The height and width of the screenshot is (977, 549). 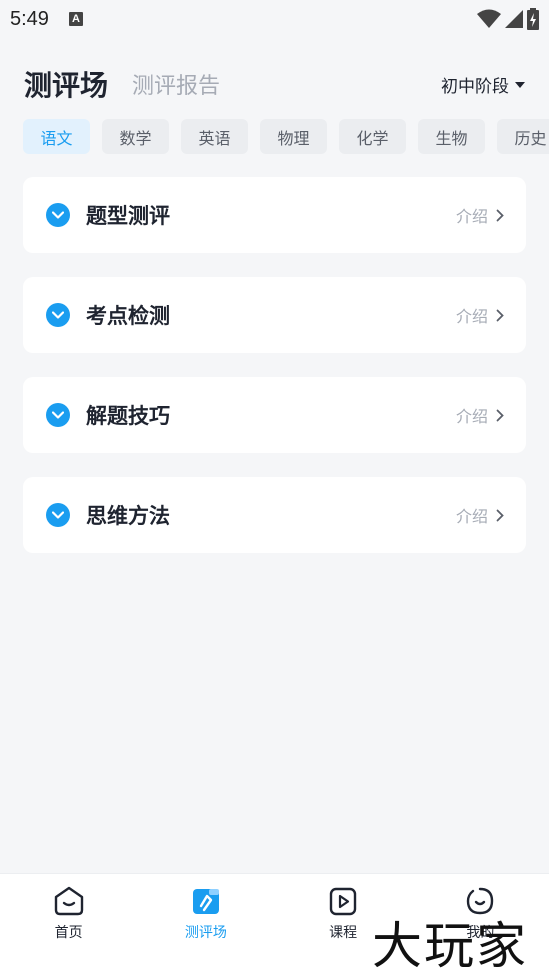 What do you see at coordinates (451, 136) in the screenshot?
I see `subject-tab-biology: 生物` at bounding box center [451, 136].